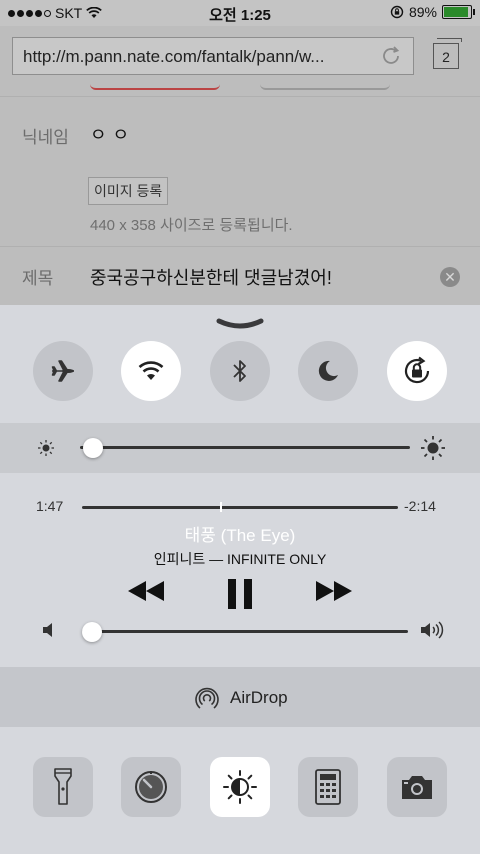 This screenshot has width=480, height=854. I want to click on rotation-lock-status-icon, so click(397, 12).